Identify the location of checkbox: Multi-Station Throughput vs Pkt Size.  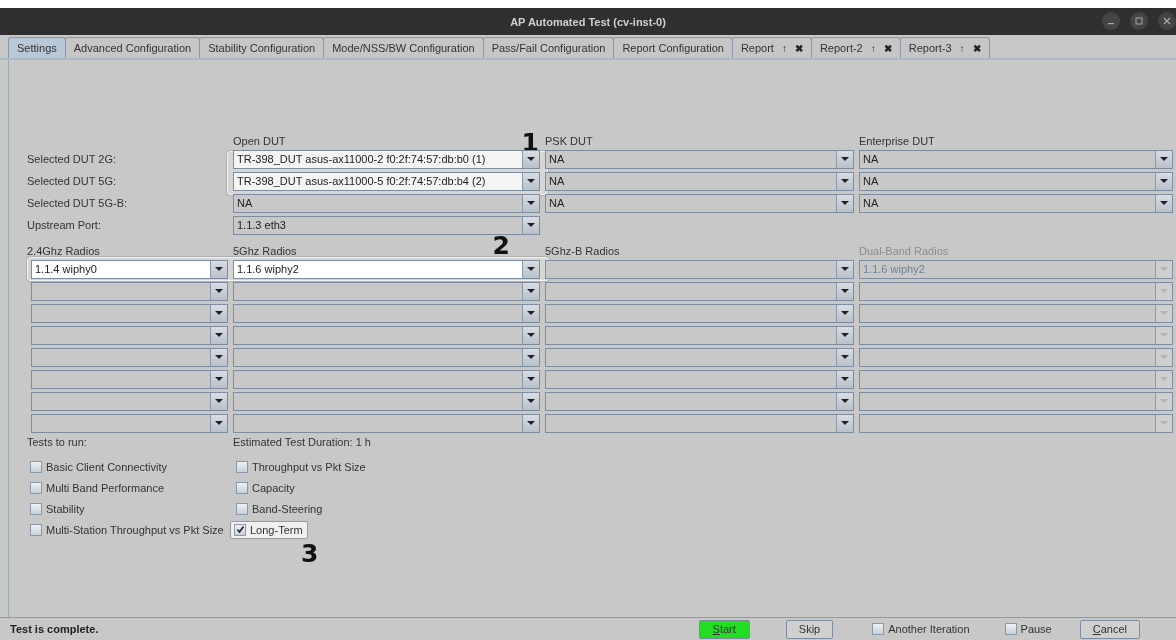
(127, 529).